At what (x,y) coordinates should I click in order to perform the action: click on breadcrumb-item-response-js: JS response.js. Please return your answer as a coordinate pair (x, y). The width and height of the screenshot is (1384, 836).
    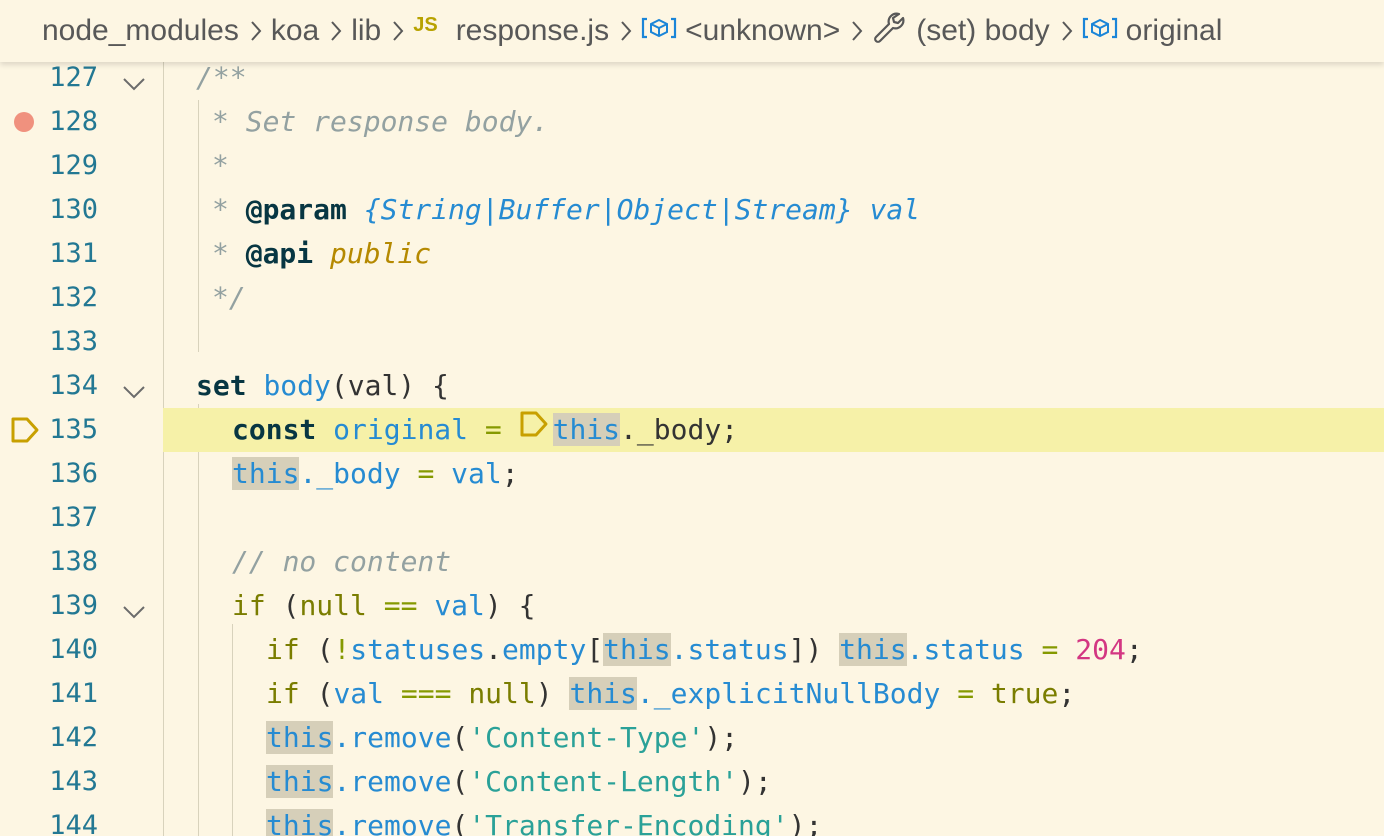
    Looking at the image, I should click on (511, 31).